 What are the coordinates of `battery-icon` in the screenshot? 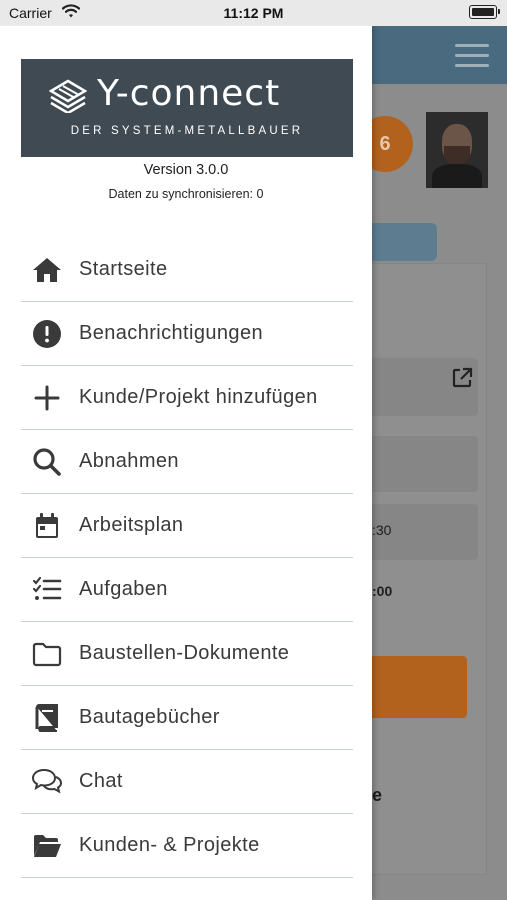 It's located at (484, 12).